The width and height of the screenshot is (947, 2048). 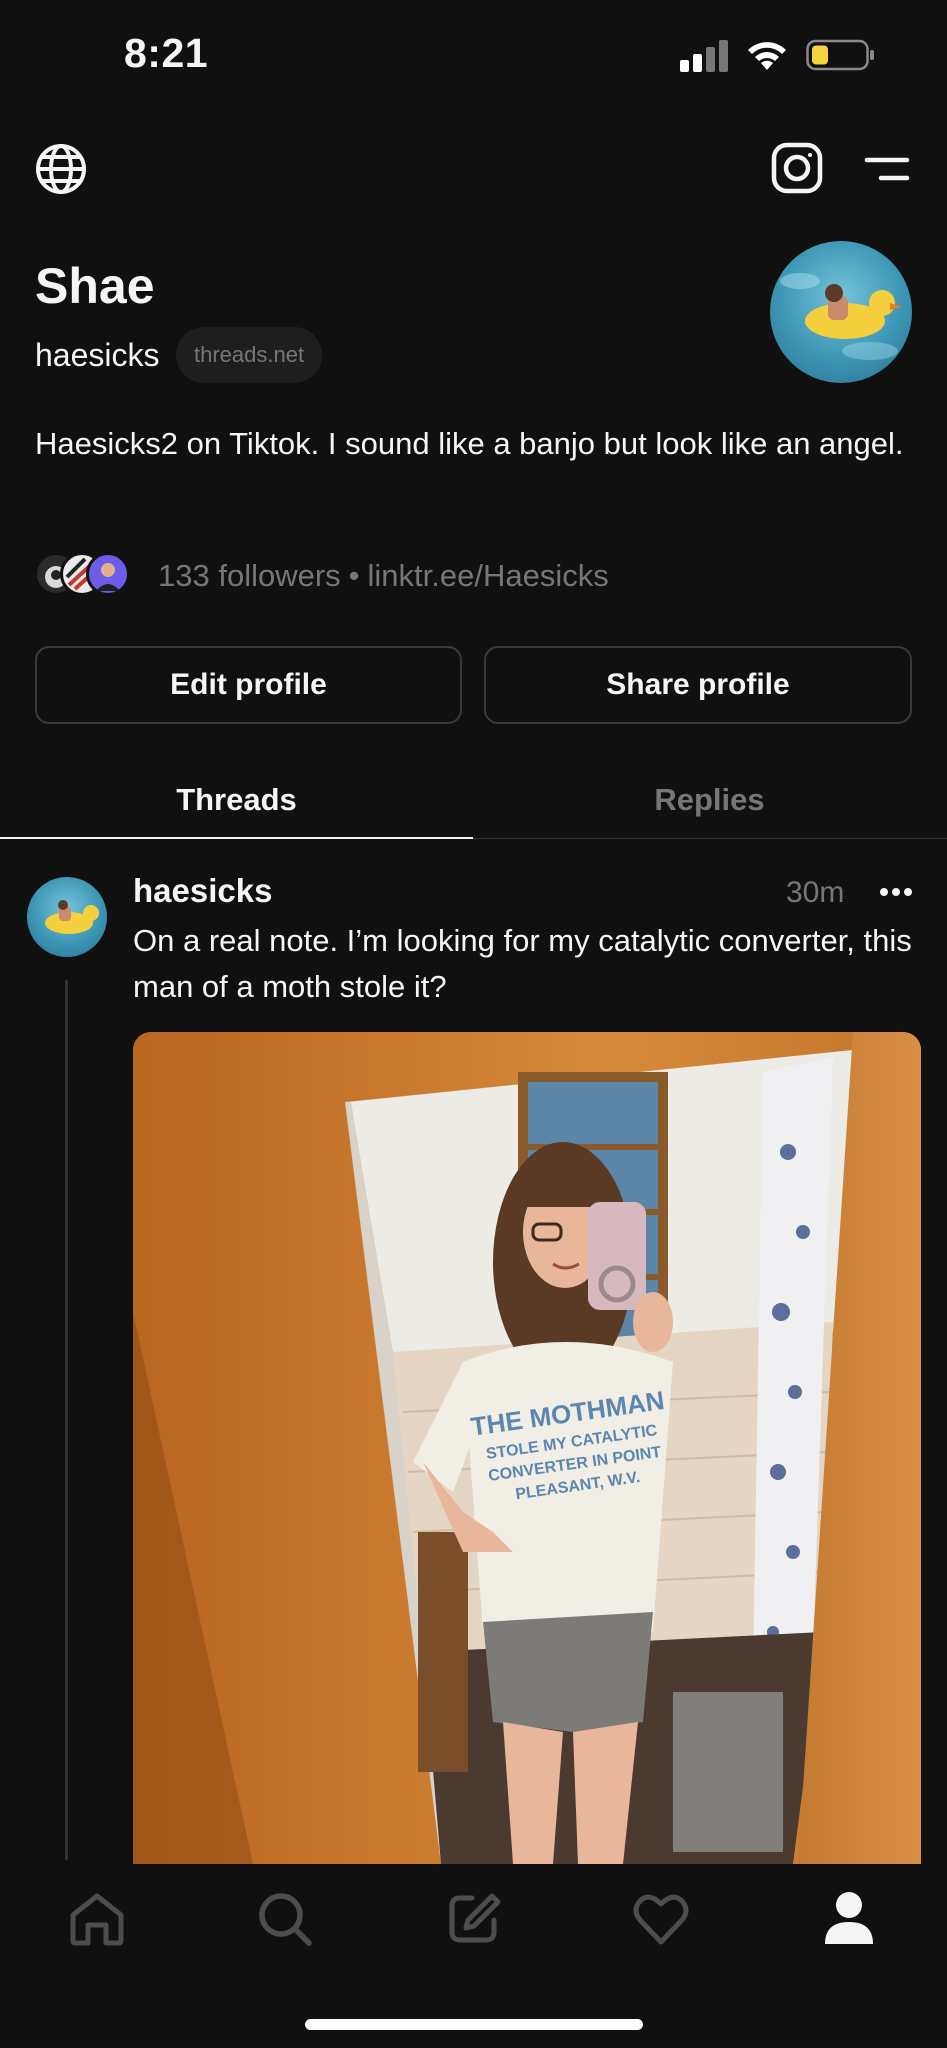 I want to click on handle-domain-badge: threads.net, so click(x=249, y=355).